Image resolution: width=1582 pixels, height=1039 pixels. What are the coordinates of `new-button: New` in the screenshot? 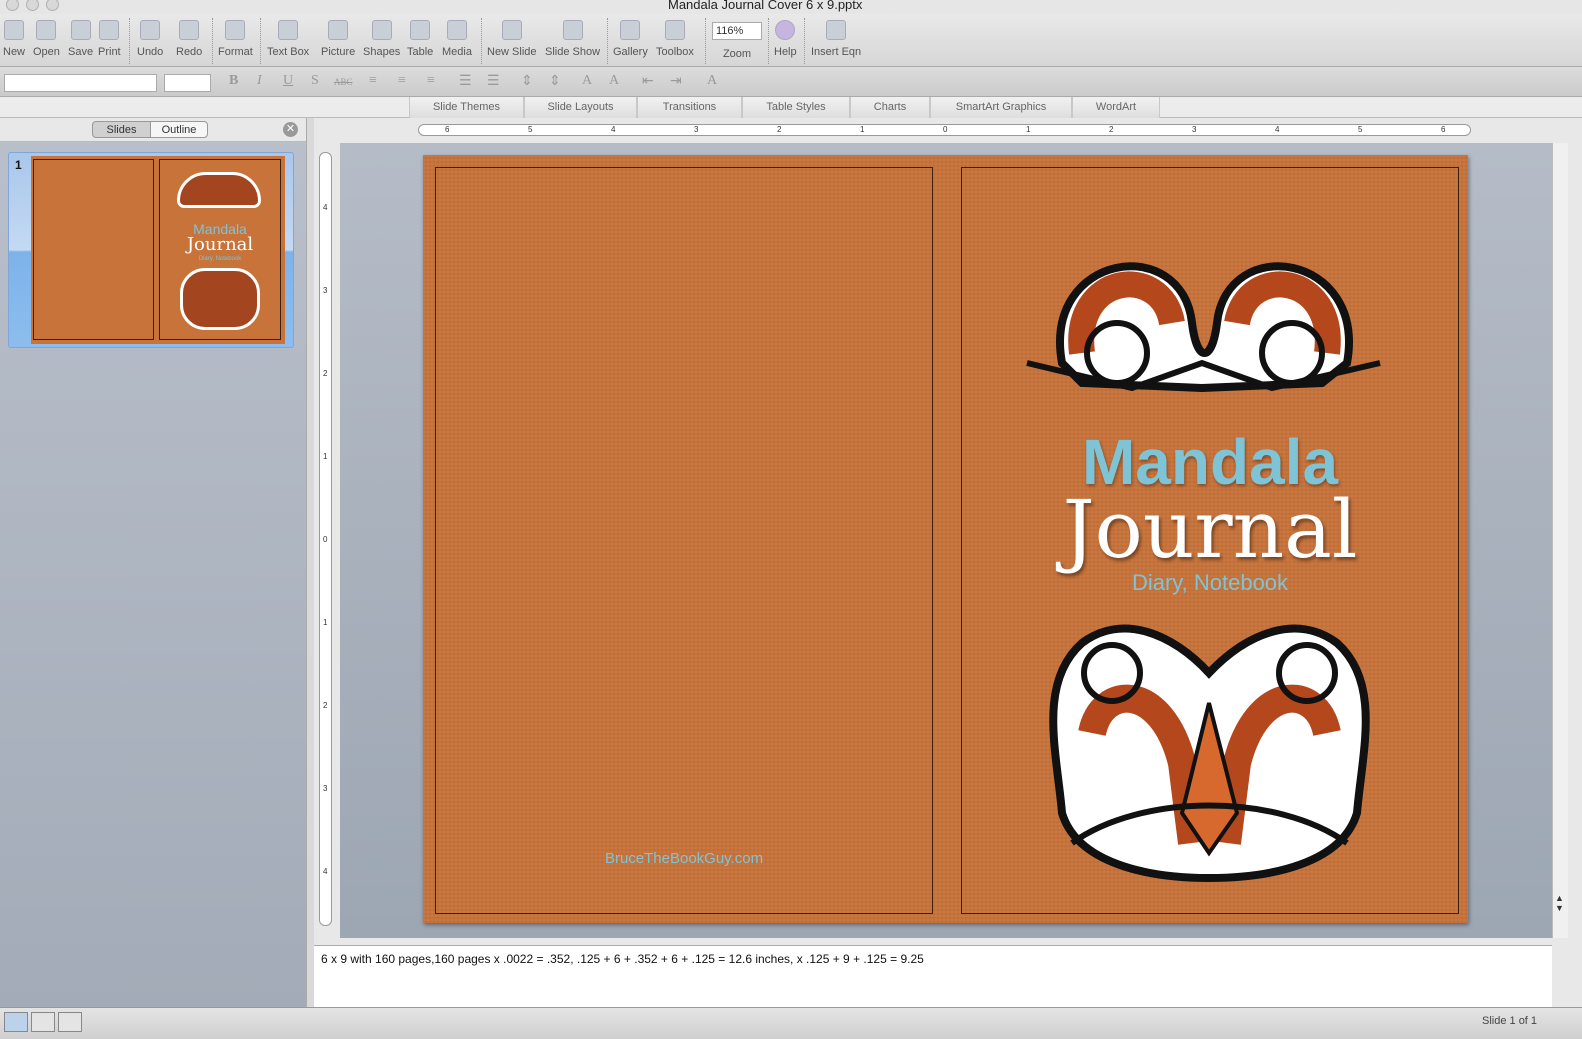 It's located at (14, 39).